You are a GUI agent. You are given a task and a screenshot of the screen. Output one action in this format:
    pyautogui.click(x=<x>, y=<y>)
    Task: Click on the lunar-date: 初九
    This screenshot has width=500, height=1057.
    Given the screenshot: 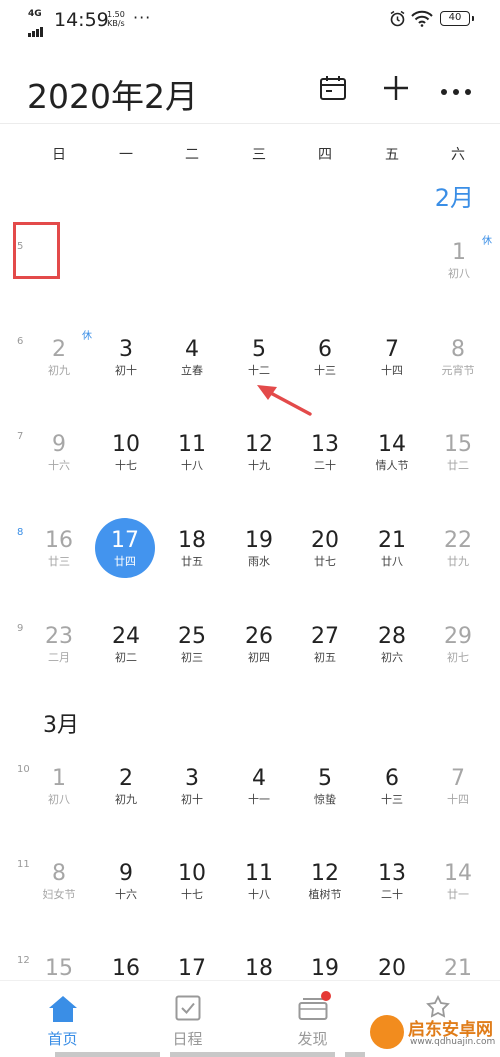 What is the action you would take?
    pyautogui.click(x=126, y=799)
    